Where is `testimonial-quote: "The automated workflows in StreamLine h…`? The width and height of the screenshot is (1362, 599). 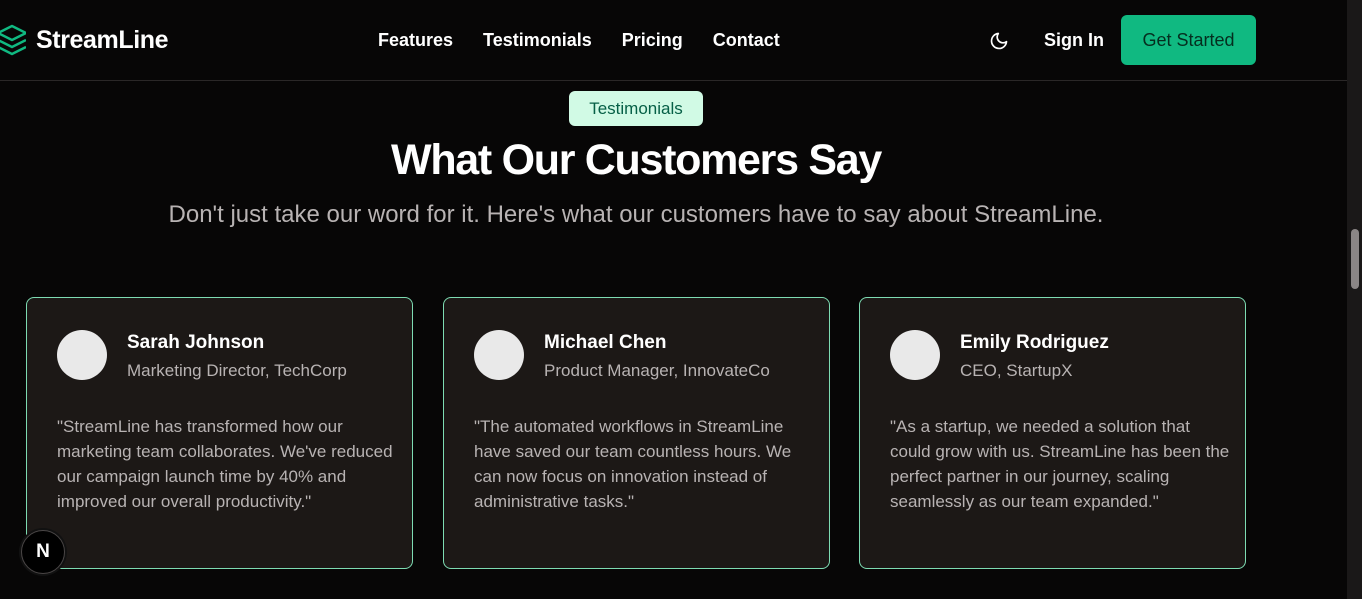 testimonial-quote: "The automated workflows in StreamLine h… is located at coordinates (633, 464).